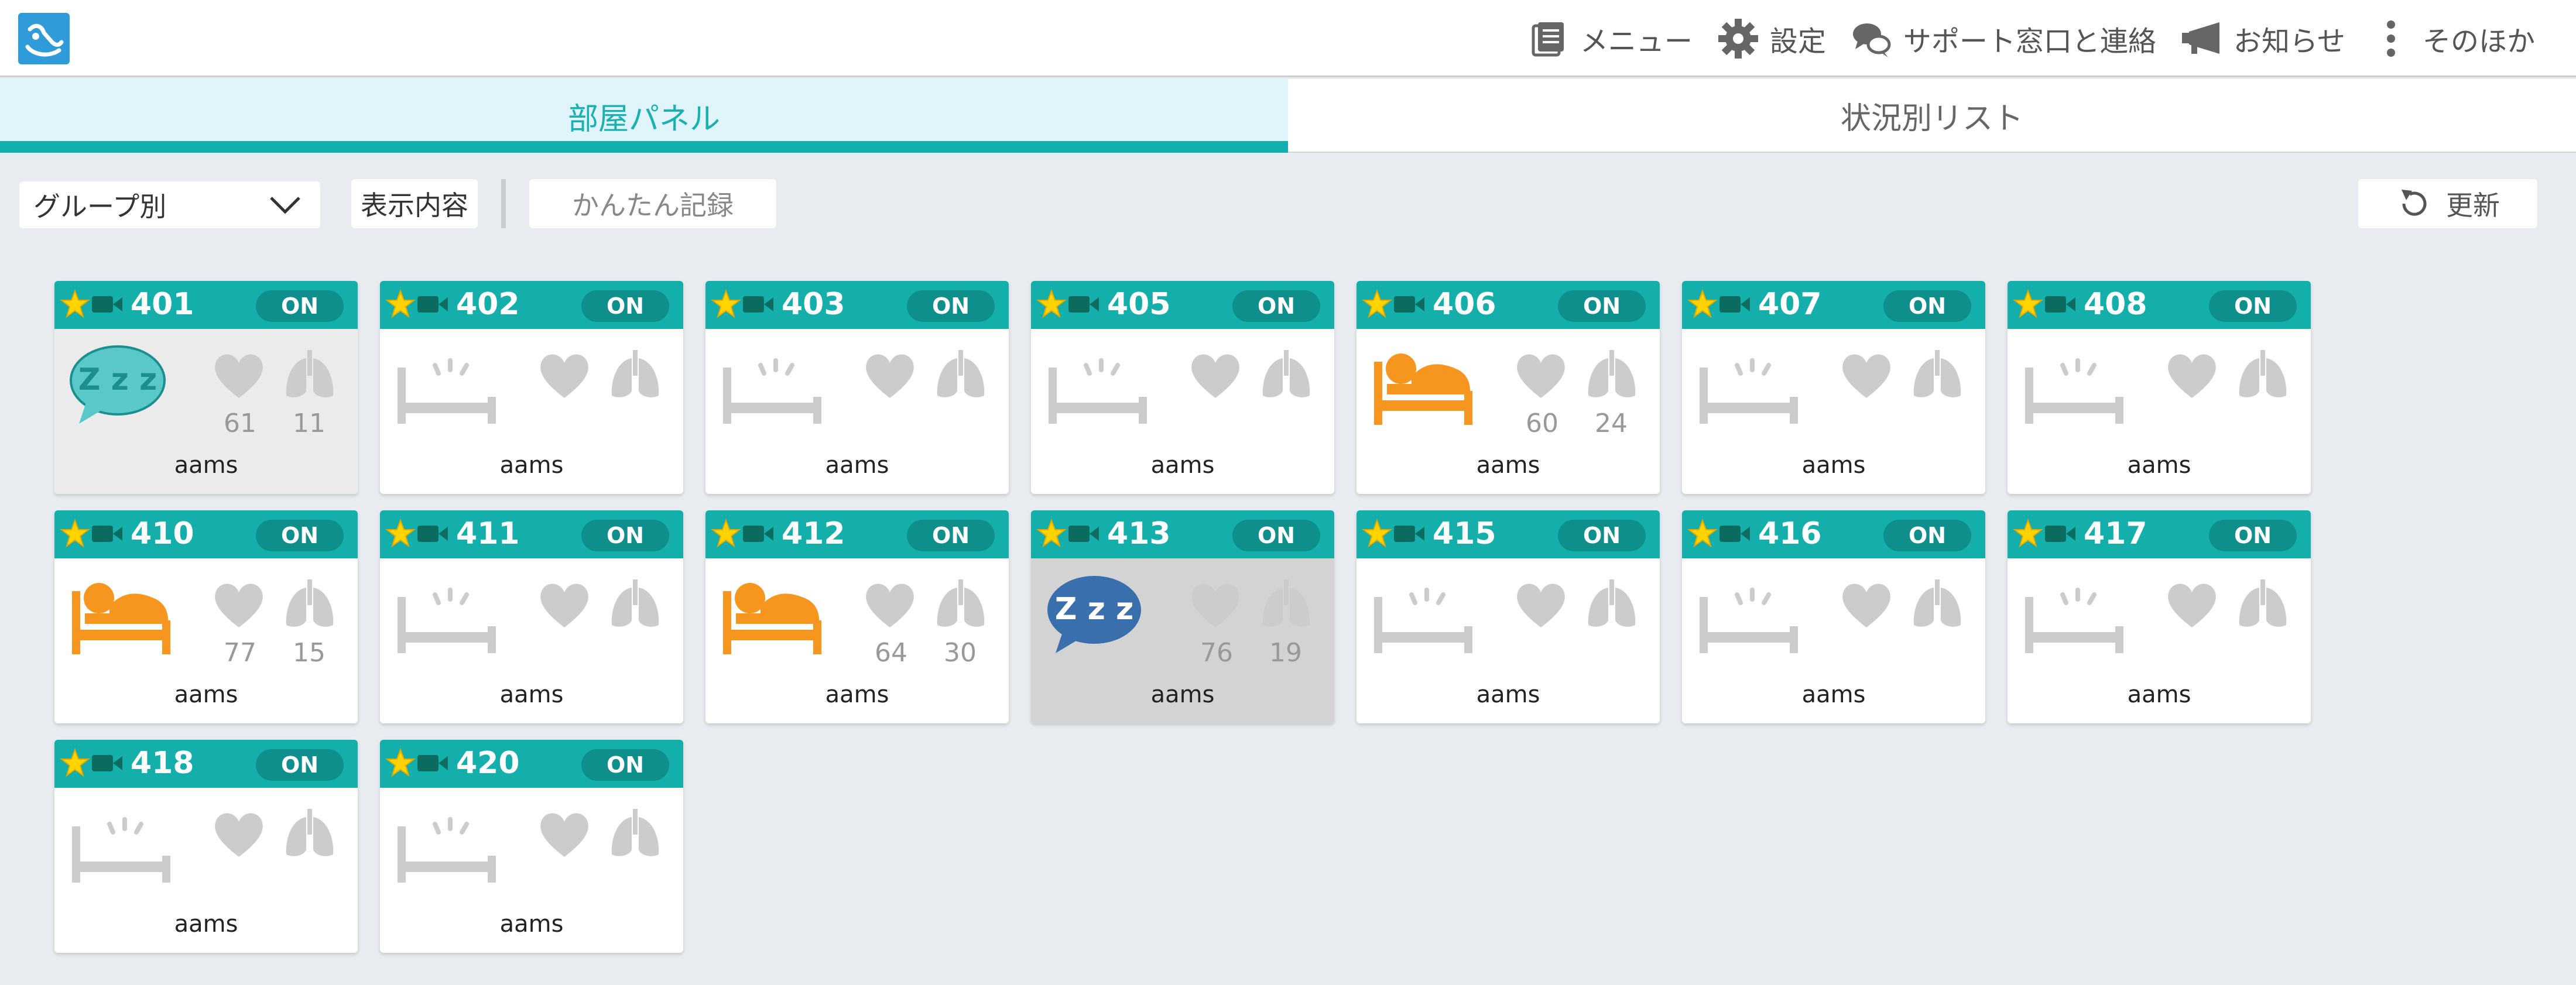 Image resolution: width=2576 pixels, height=985 pixels. What do you see at coordinates (1738, 39) in the screenshot?
I see `gear-icon` at bounding box center [1738, 39].